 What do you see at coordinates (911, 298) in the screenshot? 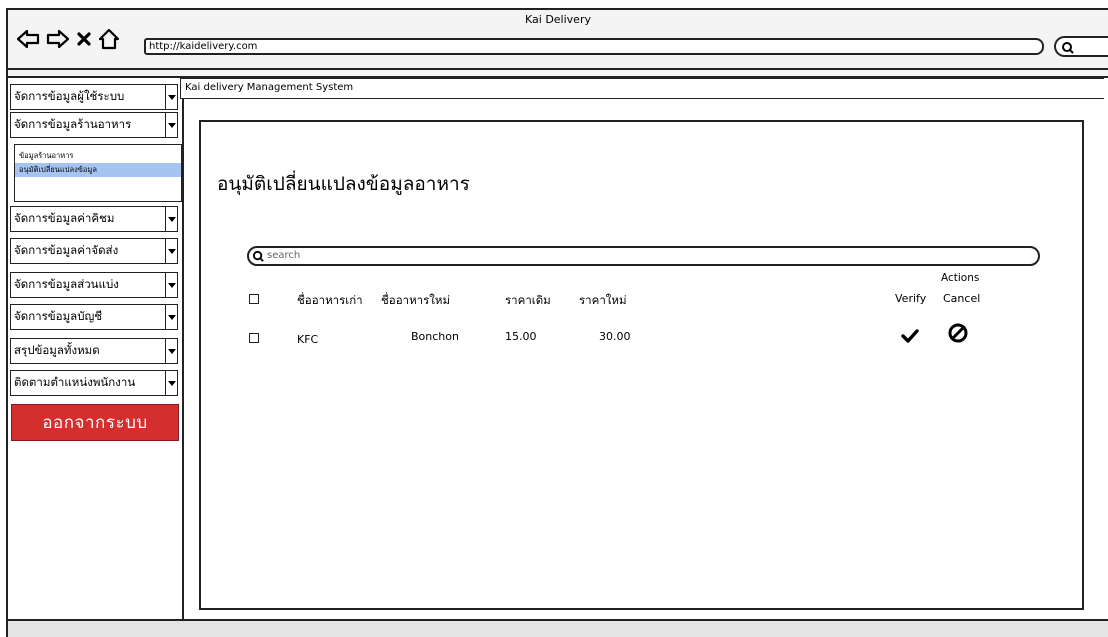
I see `column-header-verify: Verify` at bounding box center [911, 298].